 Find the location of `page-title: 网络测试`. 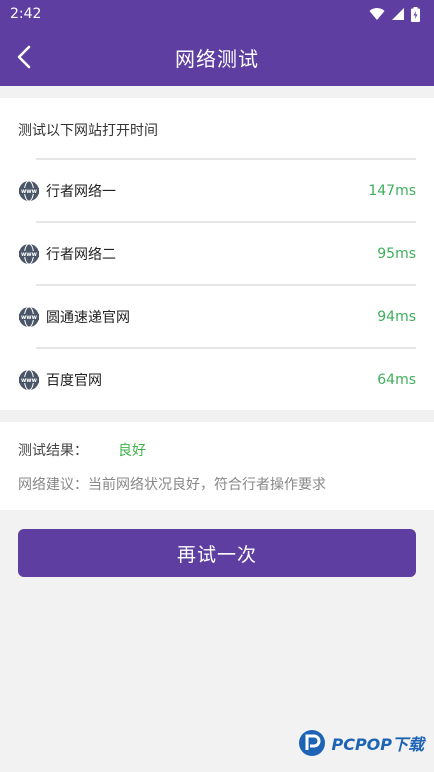

page-title: 网络测试 is located at coordinates (217, 58).